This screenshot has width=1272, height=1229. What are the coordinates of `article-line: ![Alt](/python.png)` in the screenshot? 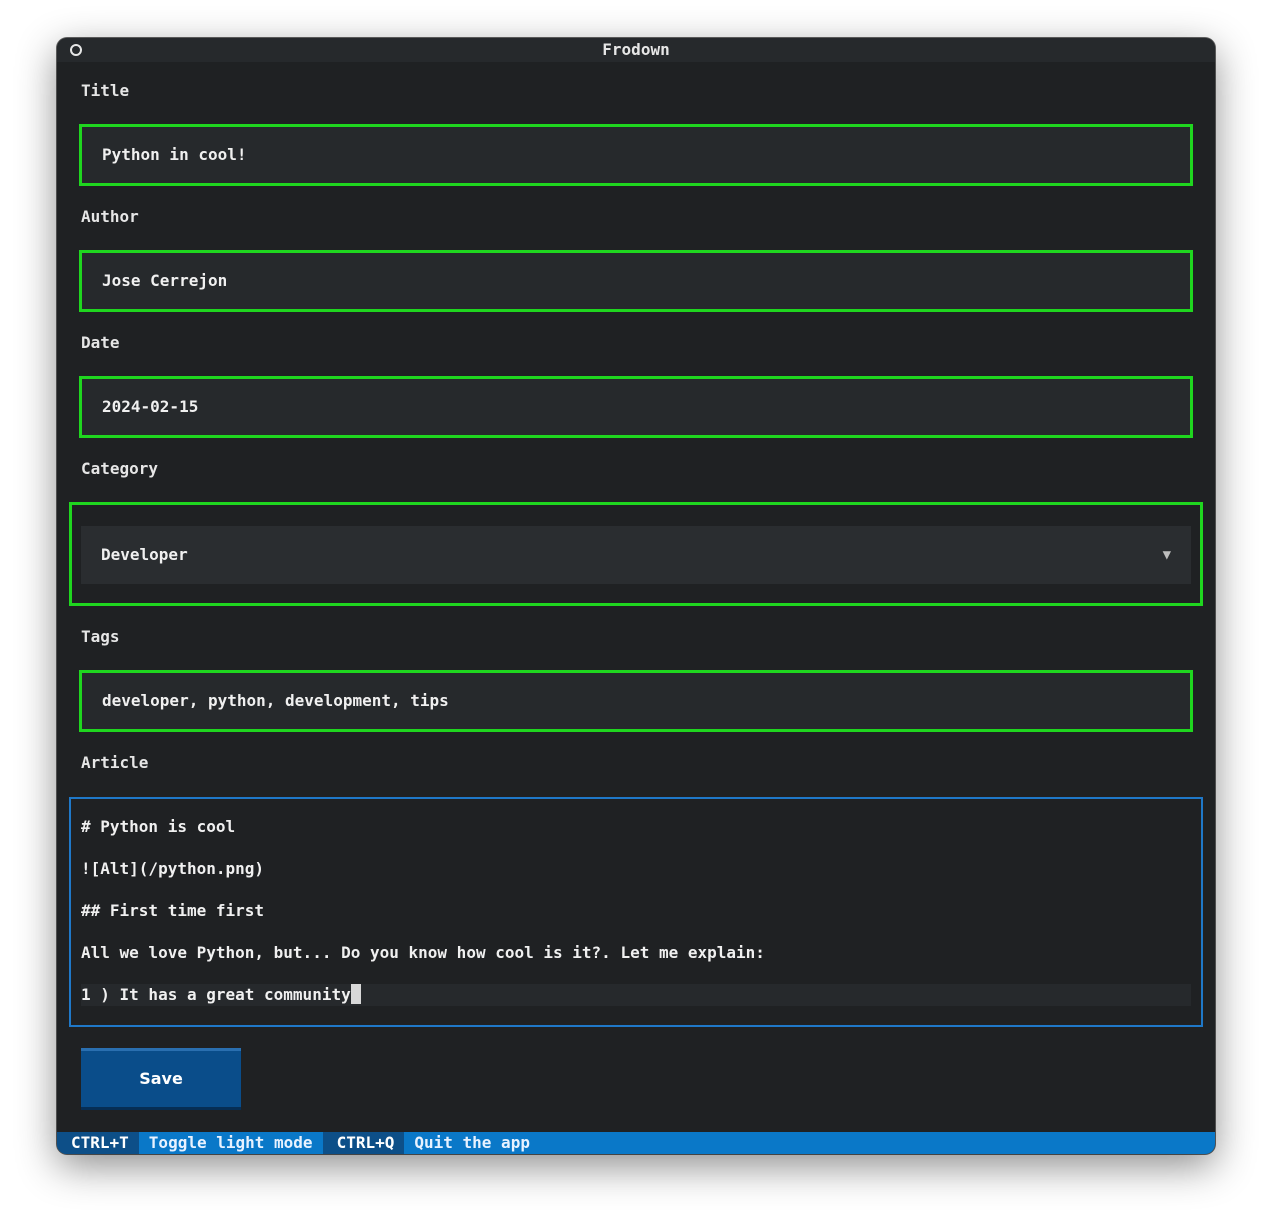 It's located at (173, 868).